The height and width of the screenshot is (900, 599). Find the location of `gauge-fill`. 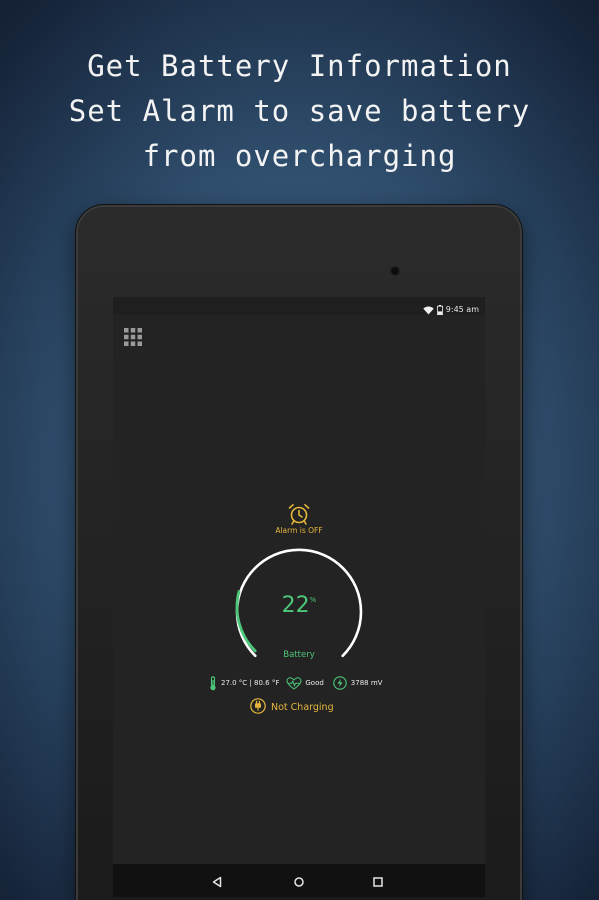

gauge-fill is located at coordinates (246, 621).